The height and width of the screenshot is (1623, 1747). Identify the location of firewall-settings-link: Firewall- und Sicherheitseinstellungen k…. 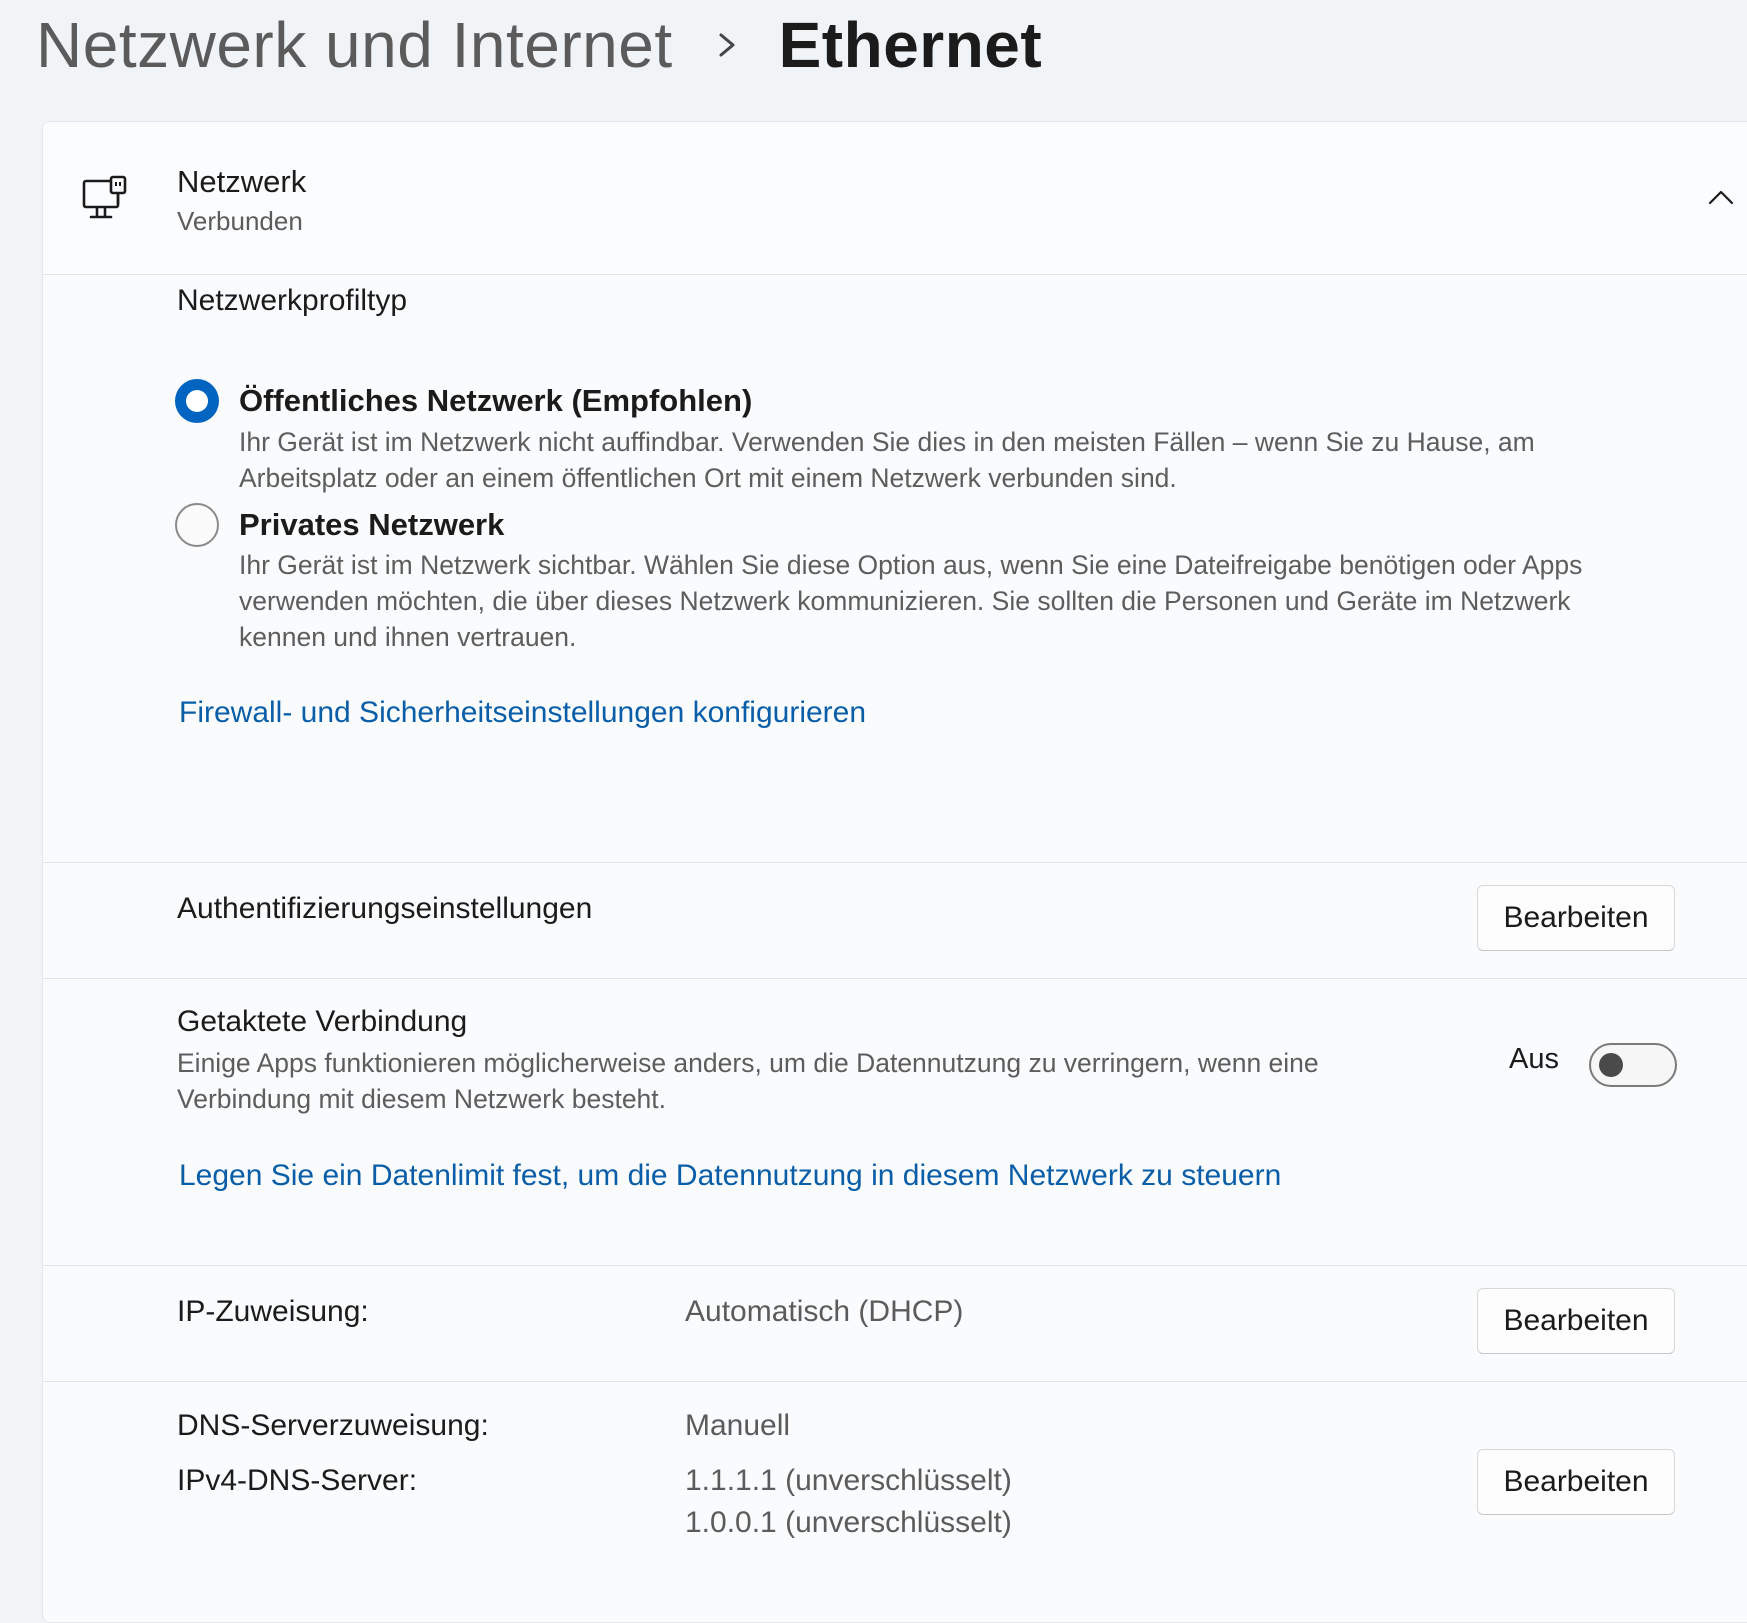
(522, 713).